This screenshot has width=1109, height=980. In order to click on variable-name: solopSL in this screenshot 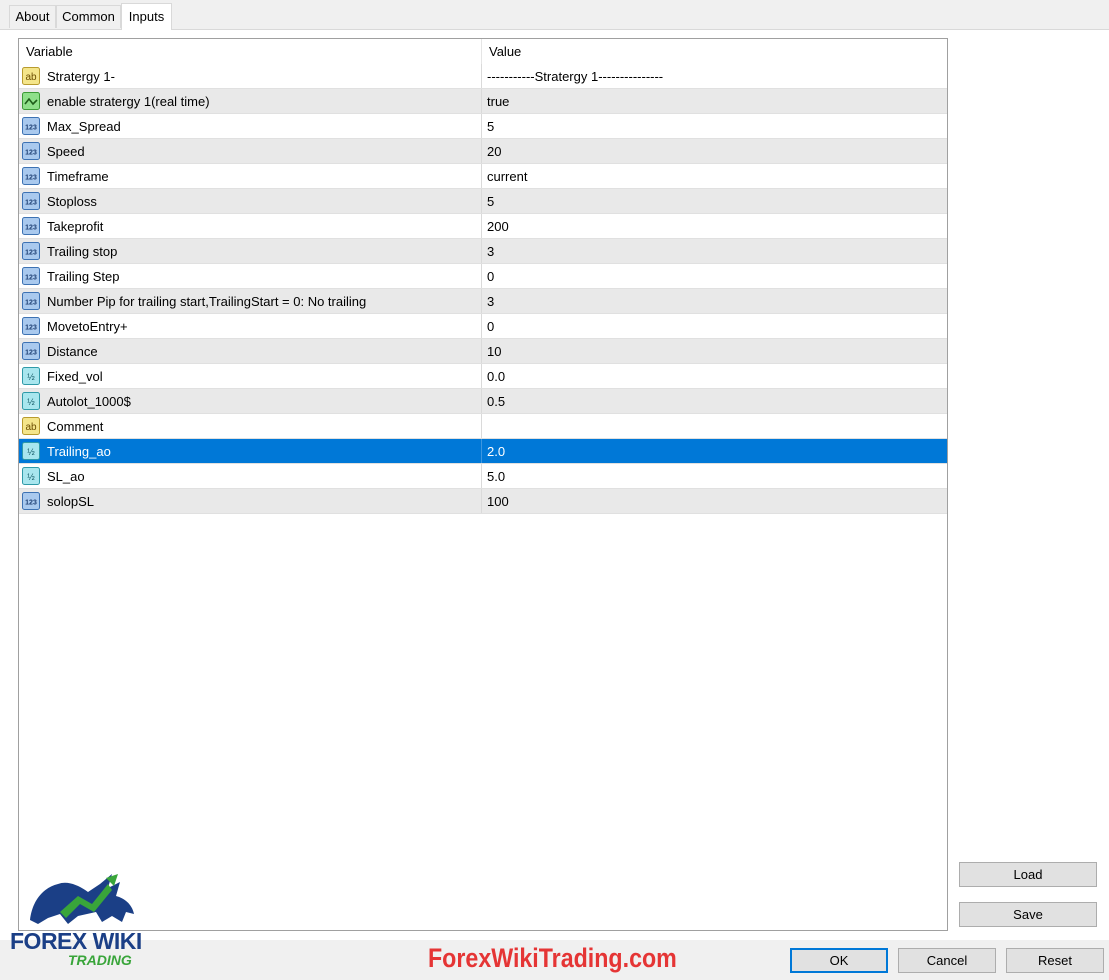, I will do `click(70, 501)`.